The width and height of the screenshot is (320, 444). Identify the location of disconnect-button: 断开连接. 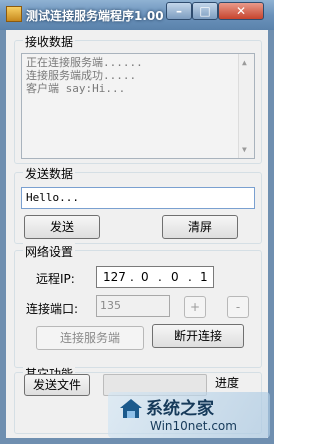
(198, 336).